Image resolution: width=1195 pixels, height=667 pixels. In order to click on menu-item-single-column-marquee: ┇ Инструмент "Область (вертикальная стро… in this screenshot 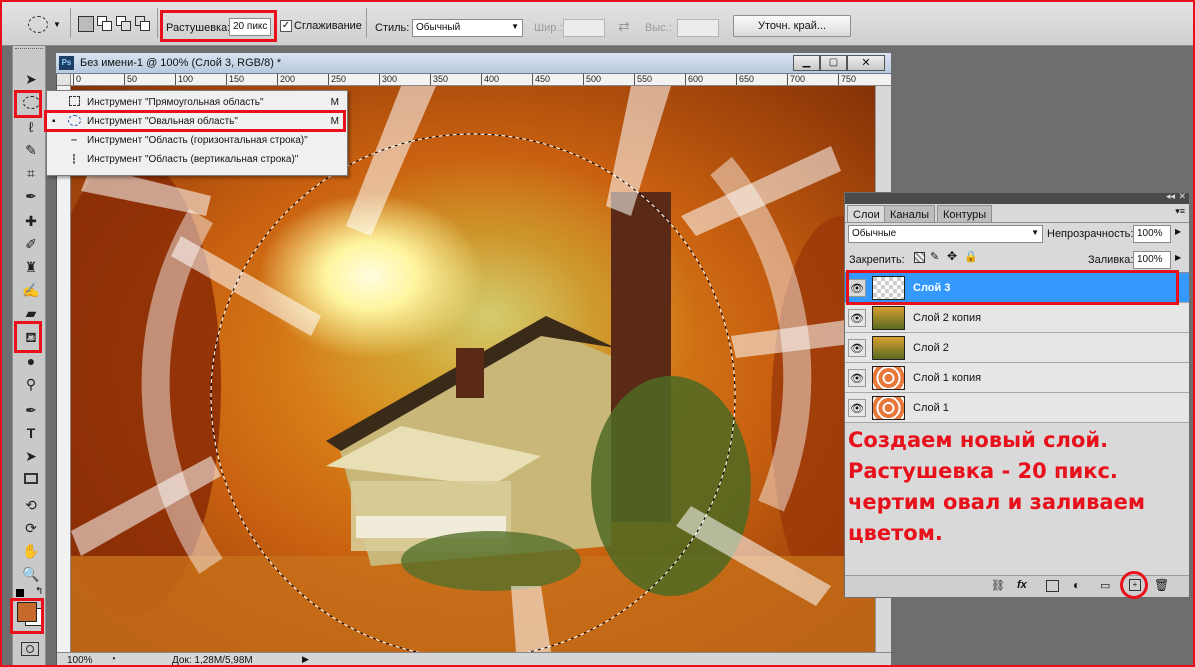, I will do `click(197, 159)`.